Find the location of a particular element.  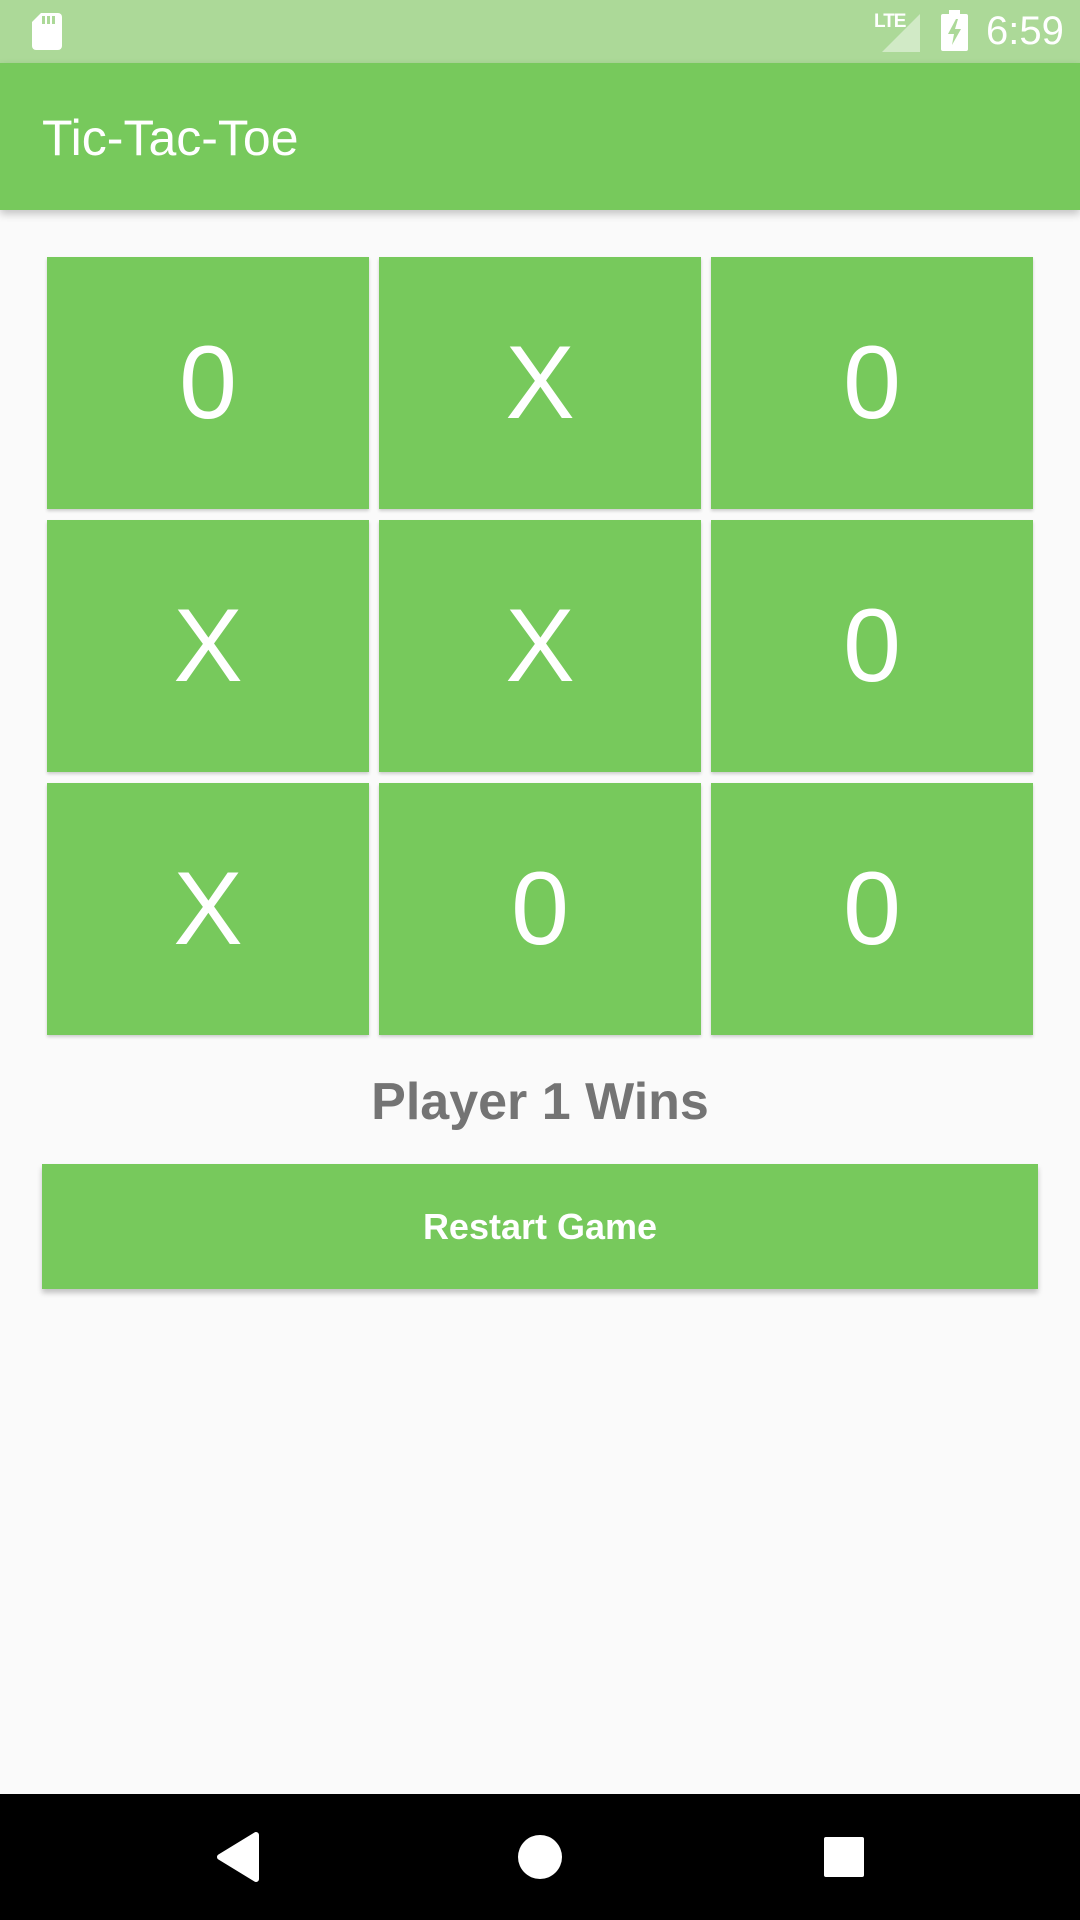

home-icon is located at coordinates (540, 1857).